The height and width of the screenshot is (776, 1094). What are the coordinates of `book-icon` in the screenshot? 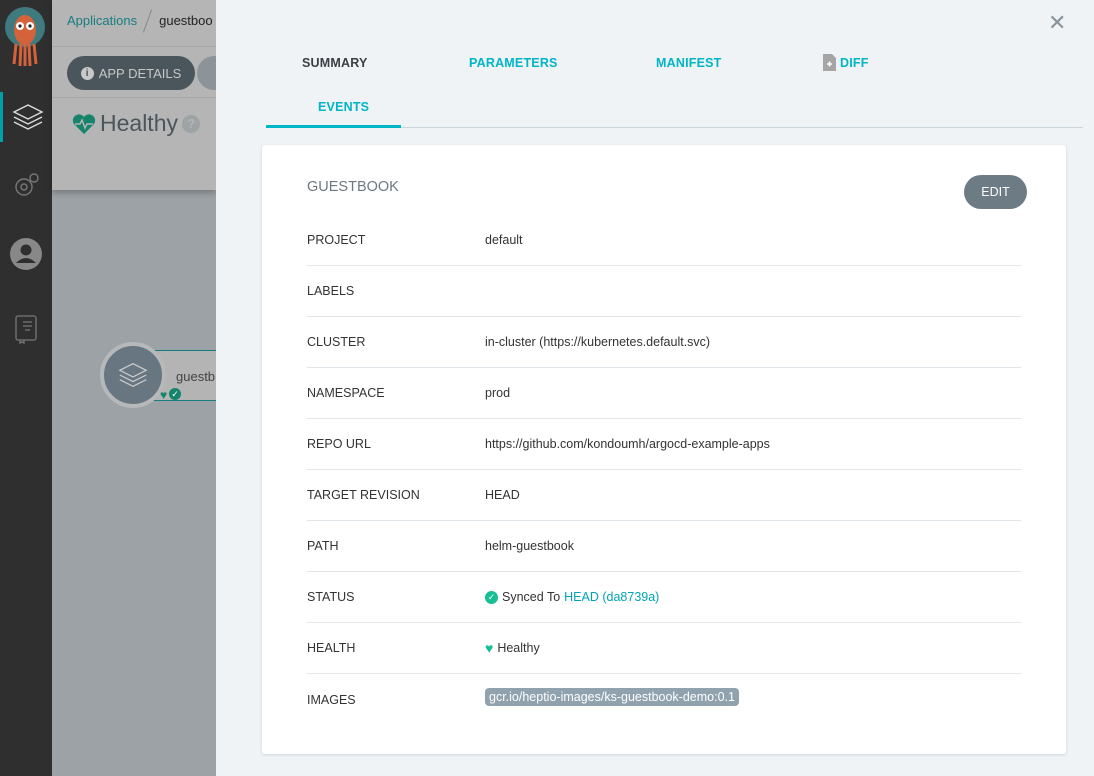 It's located at (26, 329).